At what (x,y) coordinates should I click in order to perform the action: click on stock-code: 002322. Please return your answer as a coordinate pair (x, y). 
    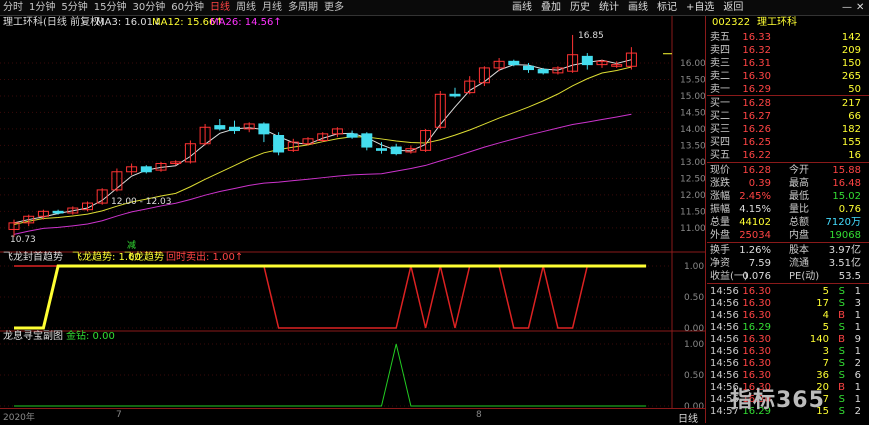
    Looking at the image, I should click on (731, 22).